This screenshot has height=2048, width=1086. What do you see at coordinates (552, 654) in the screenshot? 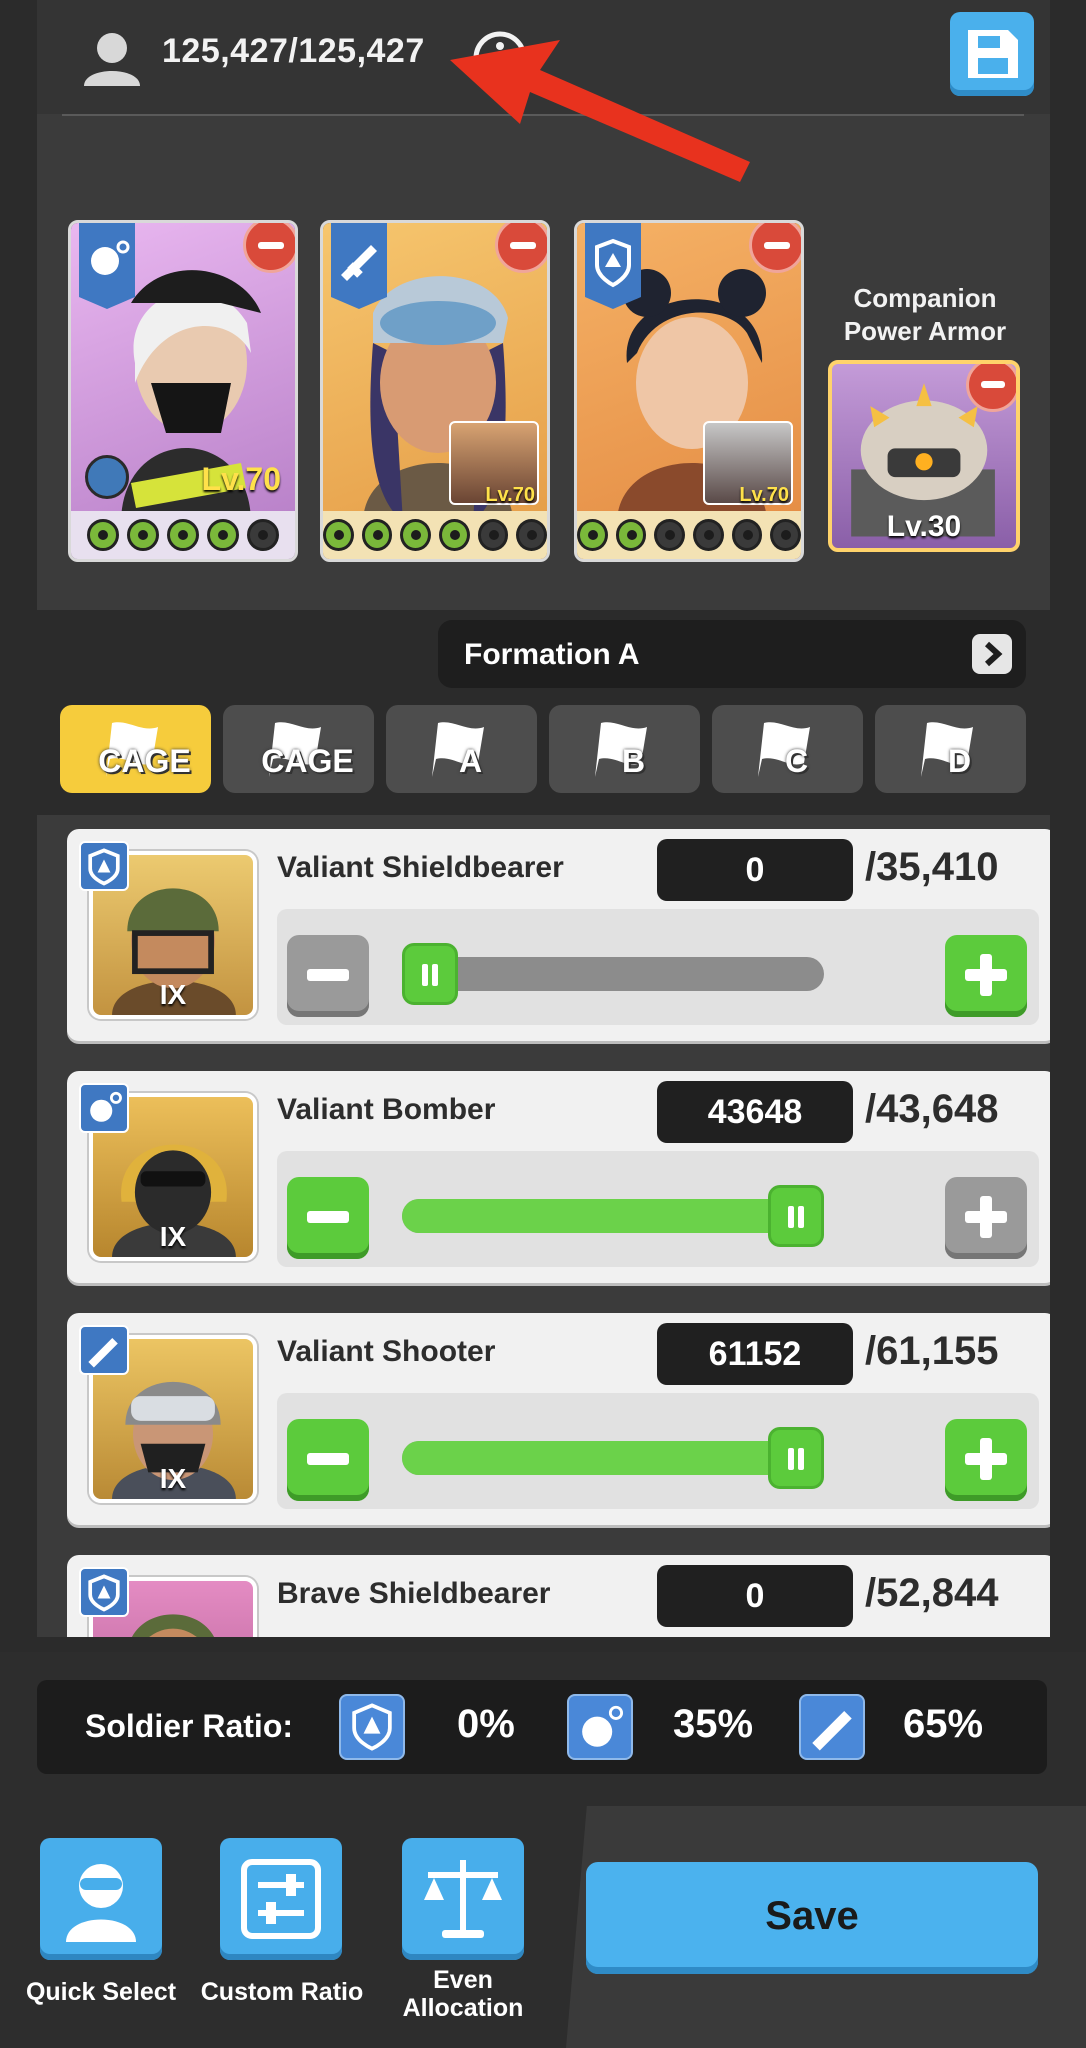
I see `formation-name: Formation A` at bounding box center [552, 654].